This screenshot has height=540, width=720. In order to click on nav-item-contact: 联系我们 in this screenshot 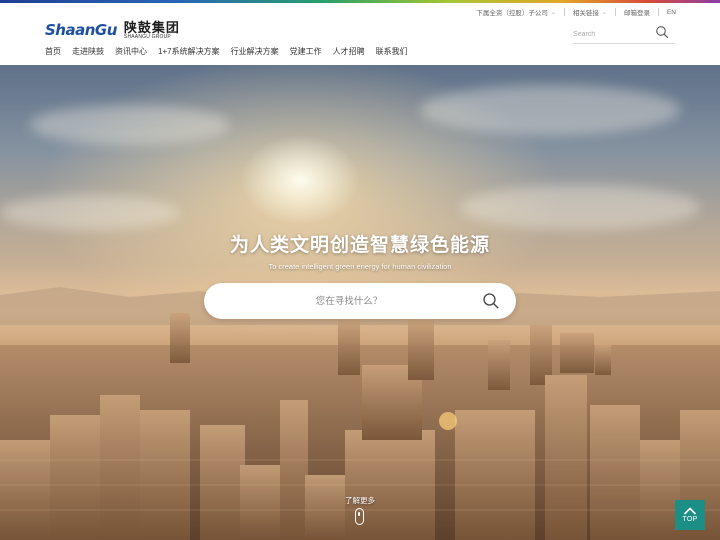, I will do `click(392, 51)`.